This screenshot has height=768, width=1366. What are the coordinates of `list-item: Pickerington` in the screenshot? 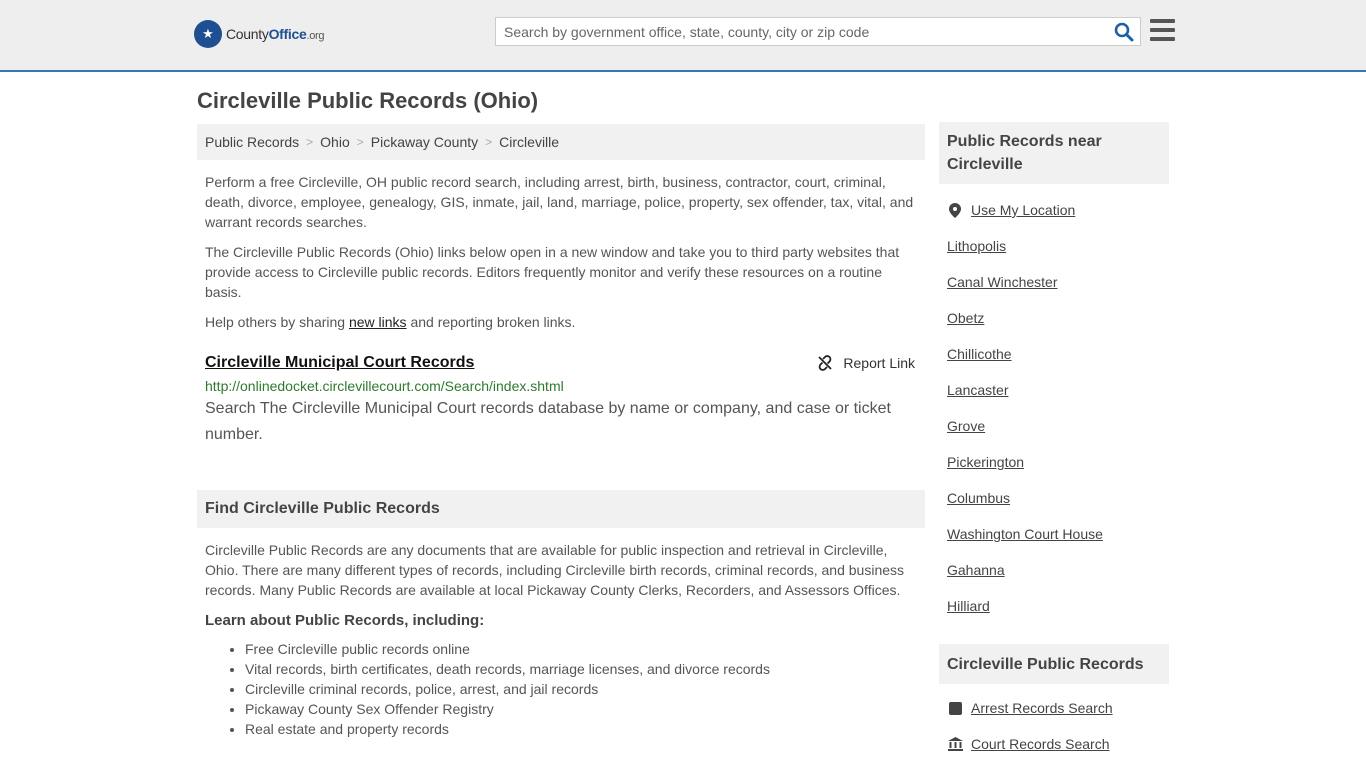 It's located at (1054, 462).